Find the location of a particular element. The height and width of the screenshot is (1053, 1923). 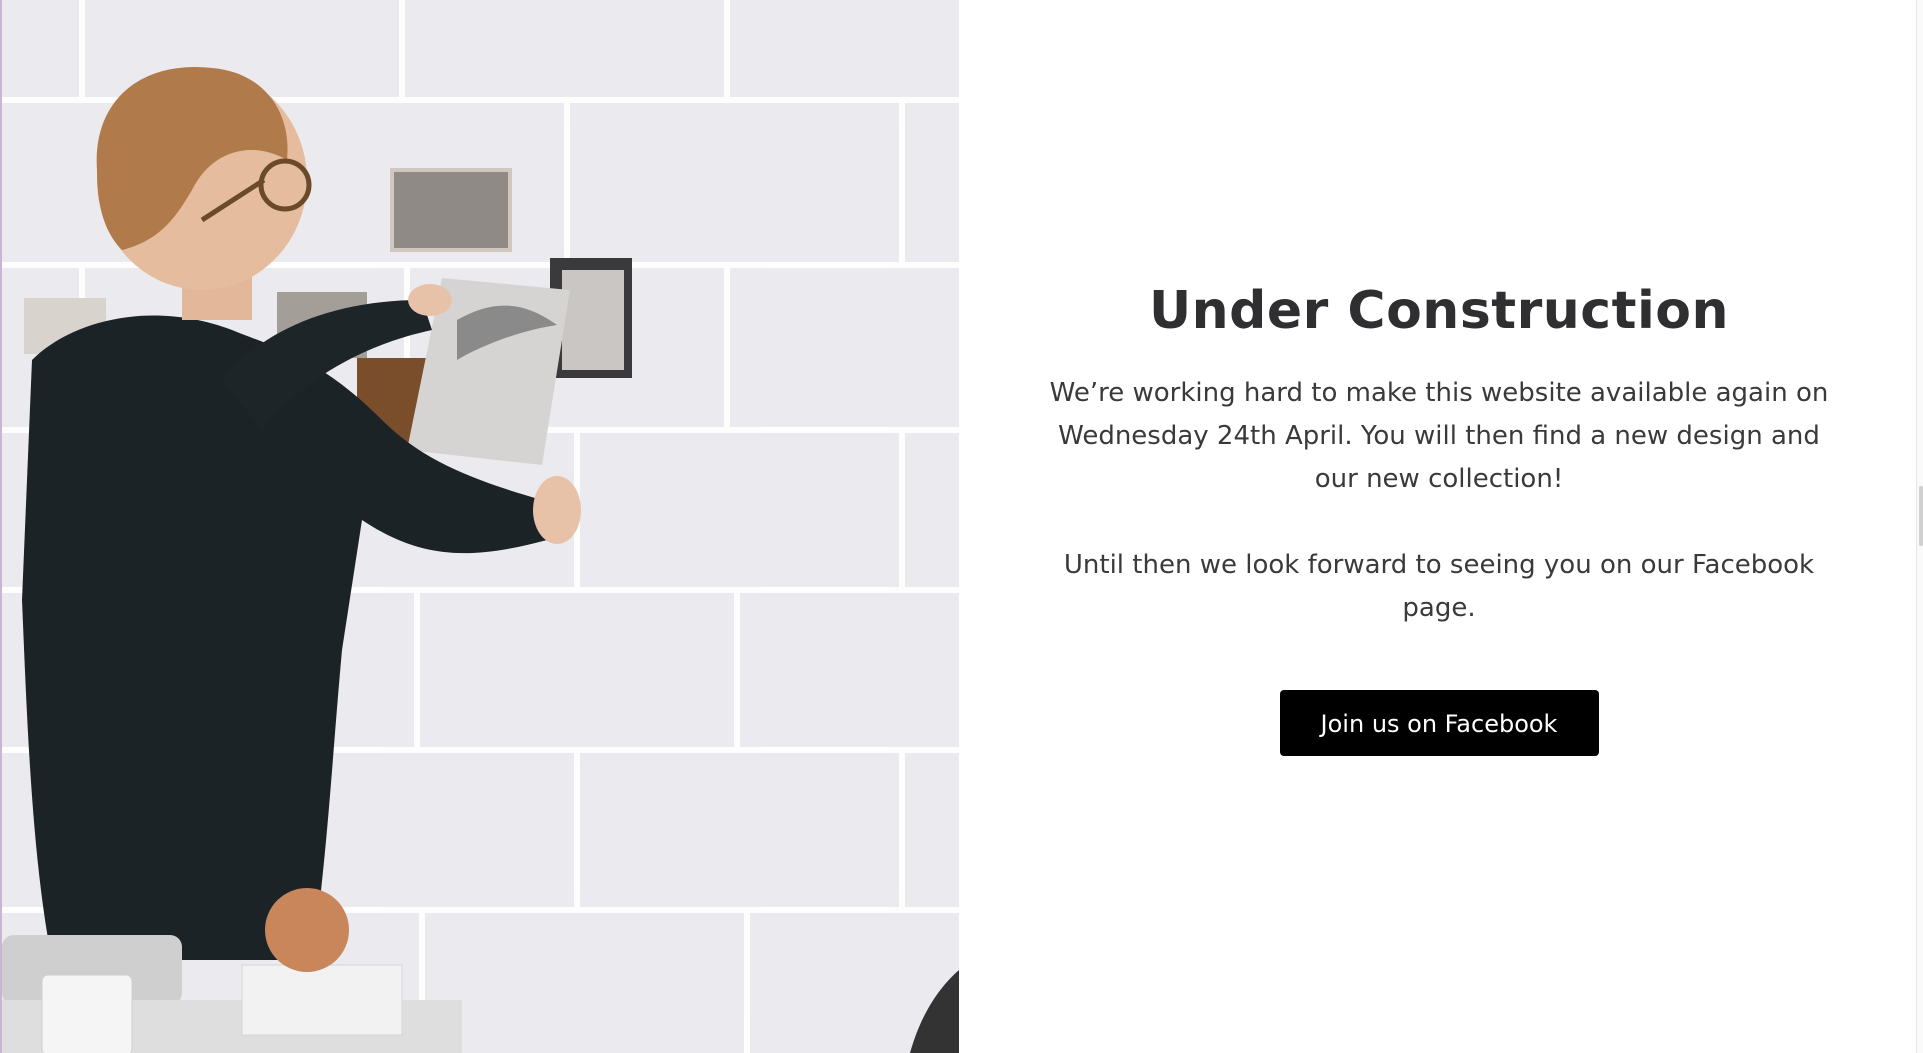

join-facebook-button: Join us on Facebook is located at coordinates (1439, 723).